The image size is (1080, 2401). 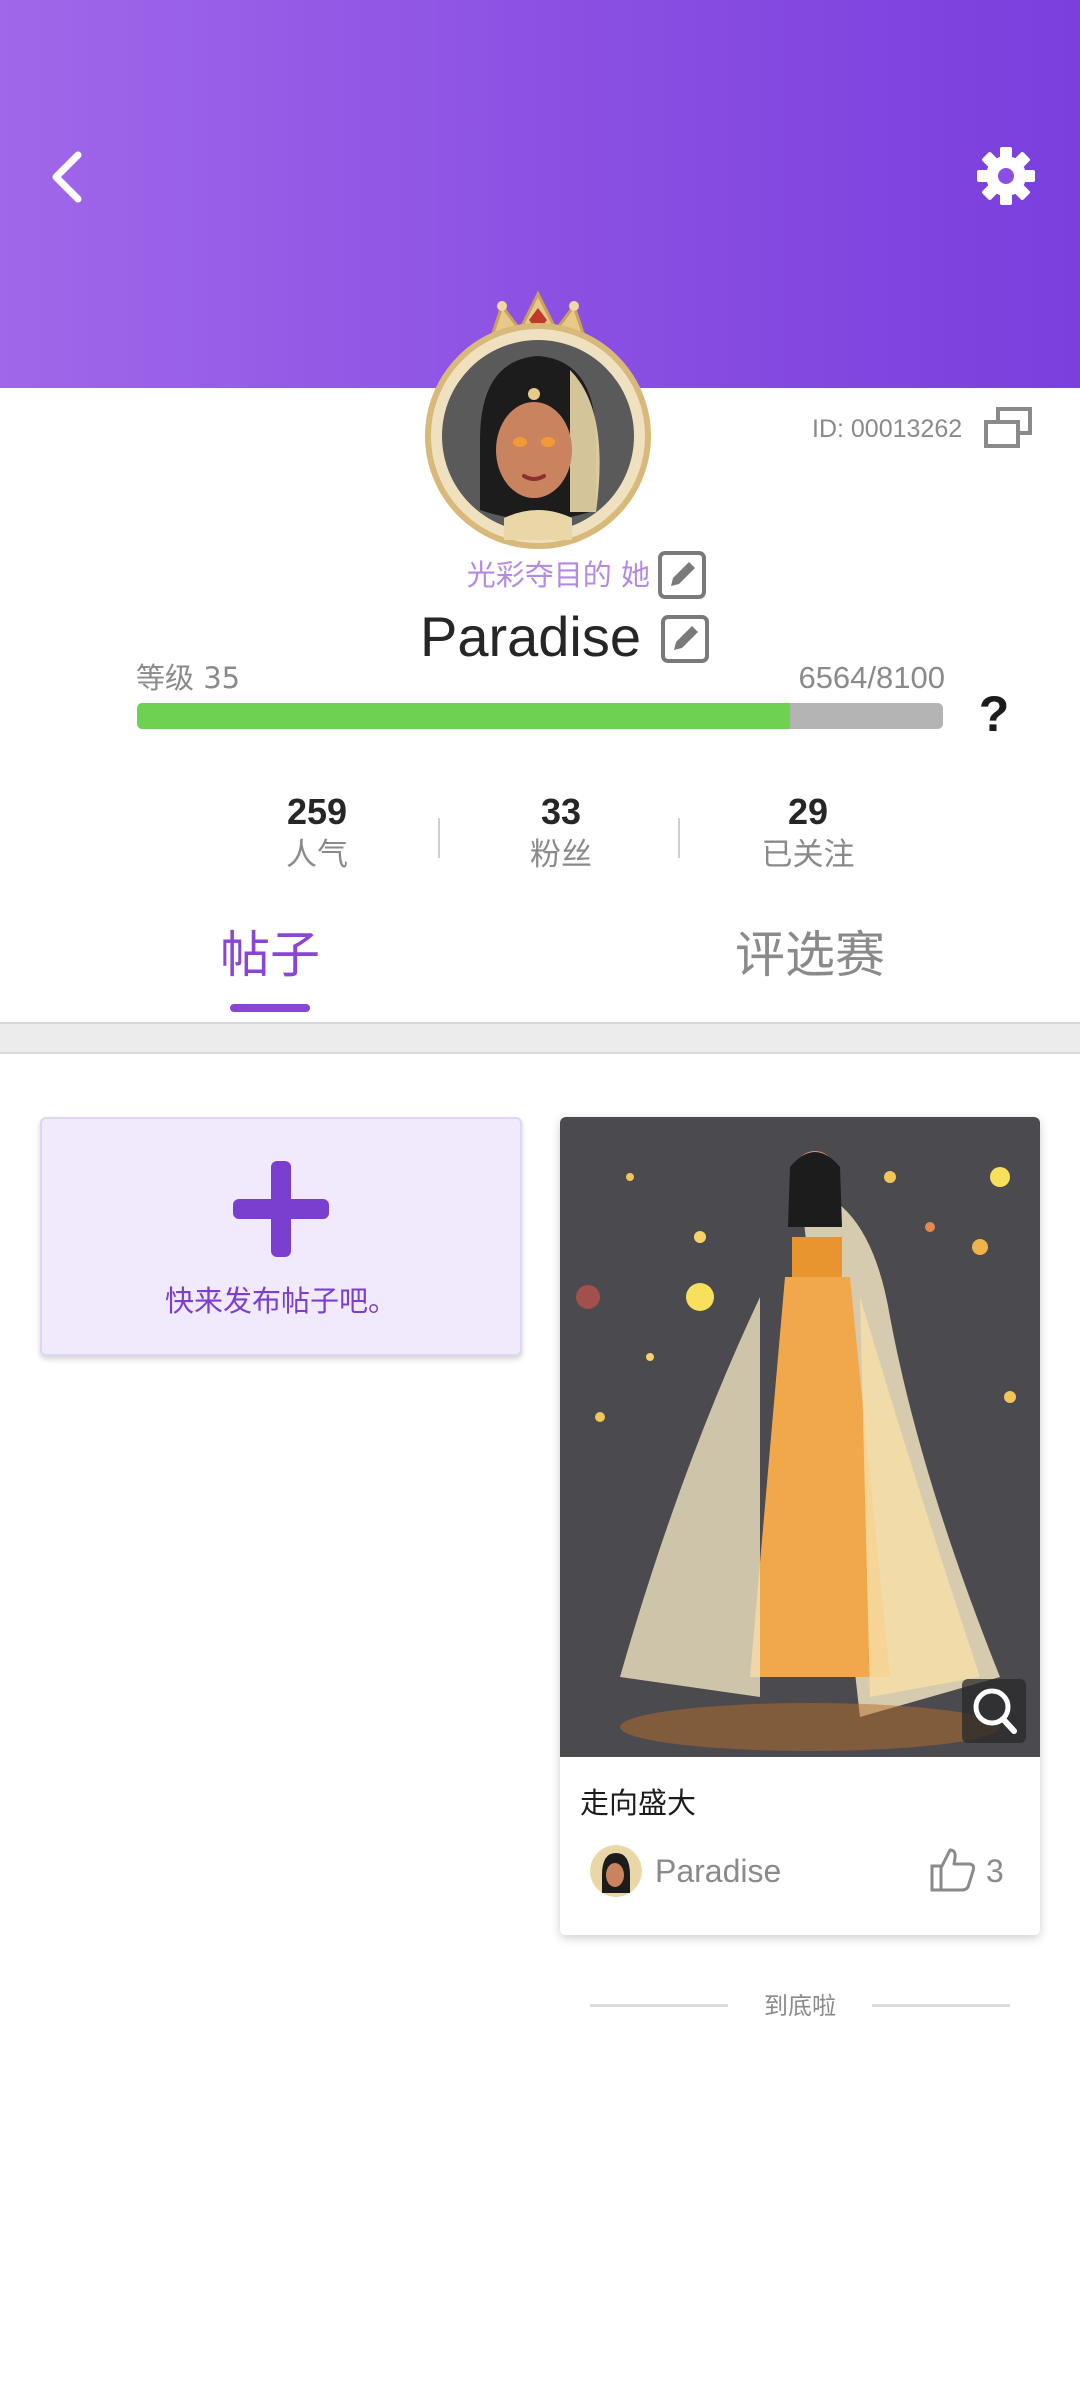 I want to click on post-image, so click(x=800, y=1437).